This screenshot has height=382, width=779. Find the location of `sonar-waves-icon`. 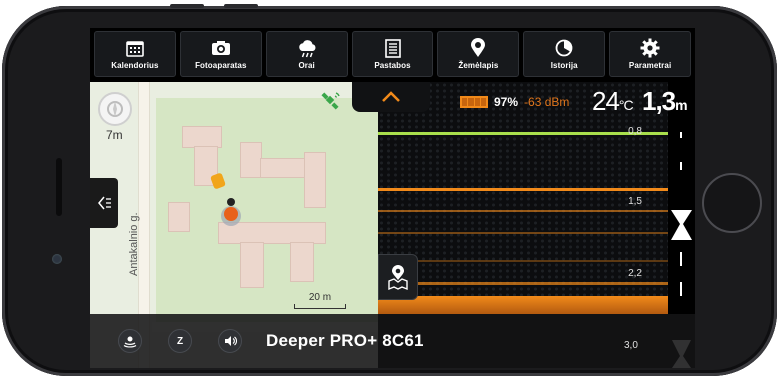

sonar-waves-icon is located at coordinates (130, 342).